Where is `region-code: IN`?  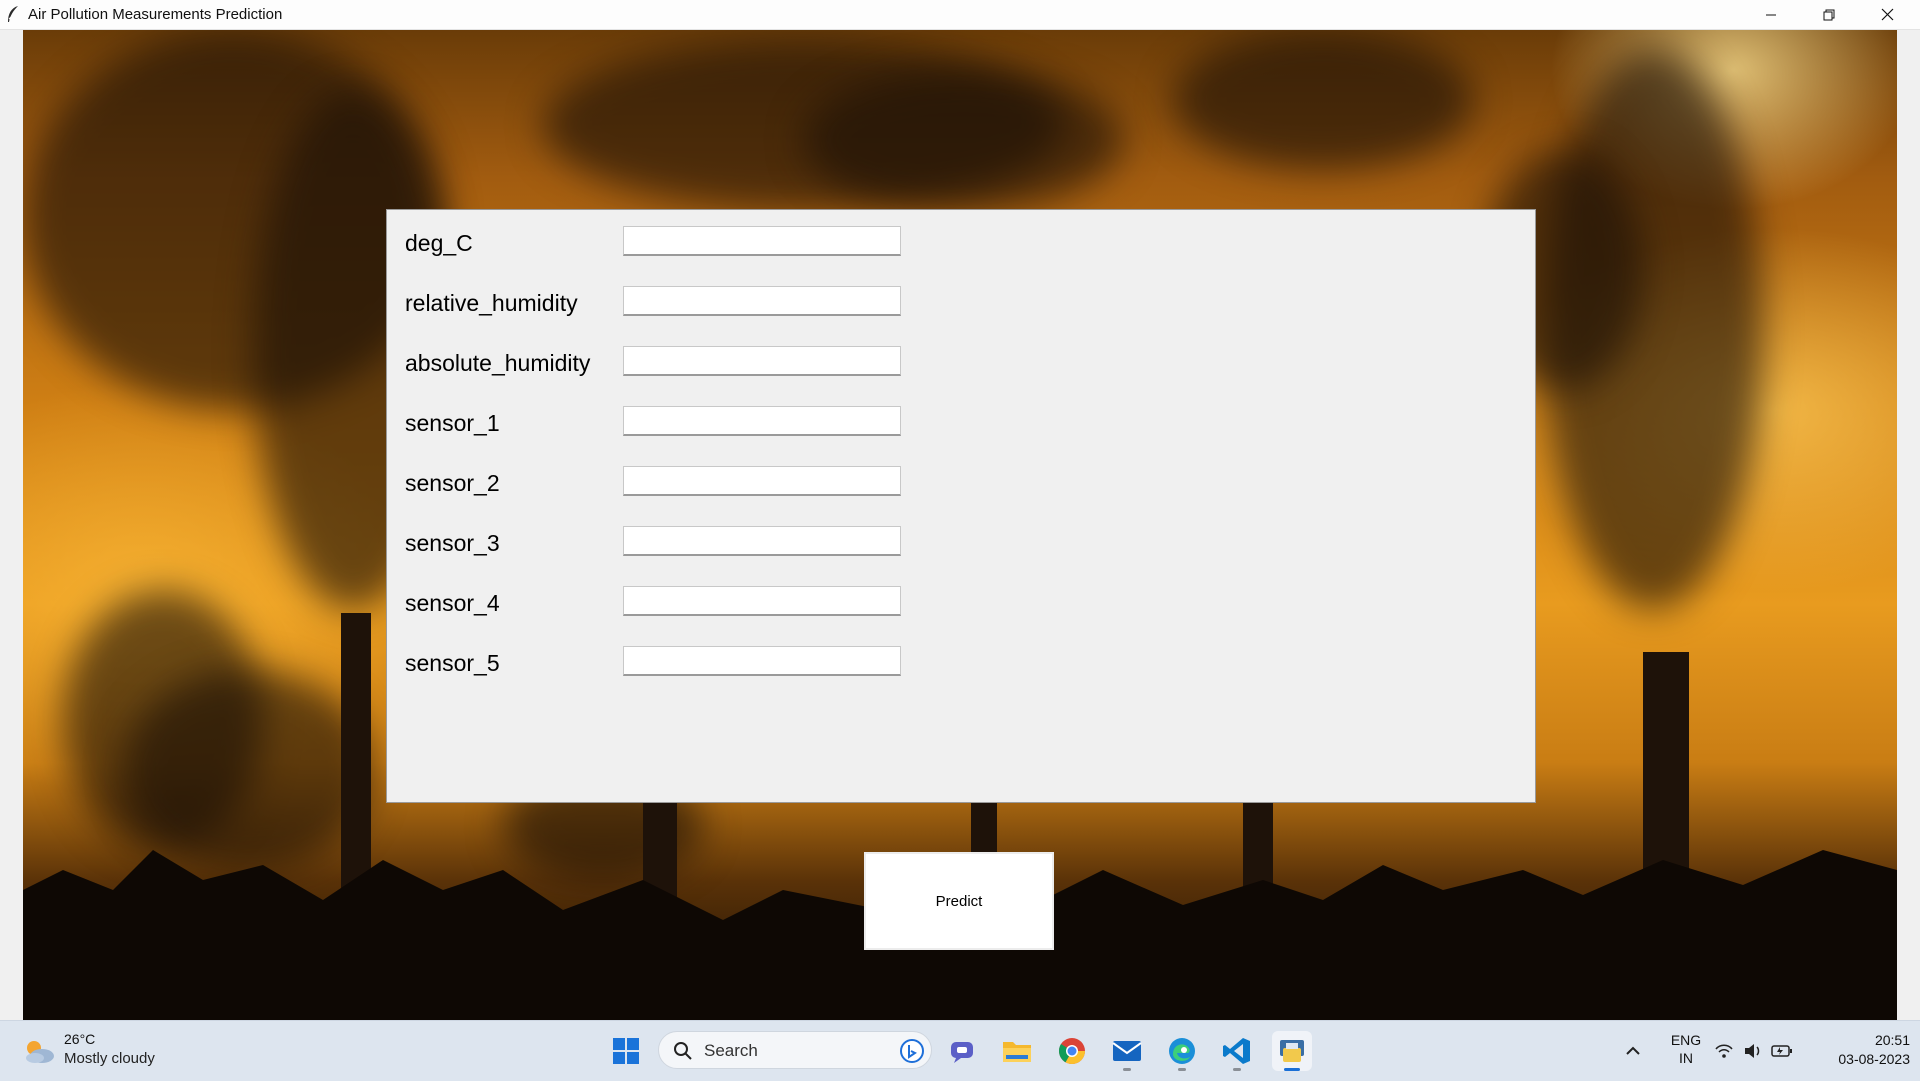
region-code: IN is located at coordinates (1686, 1058).